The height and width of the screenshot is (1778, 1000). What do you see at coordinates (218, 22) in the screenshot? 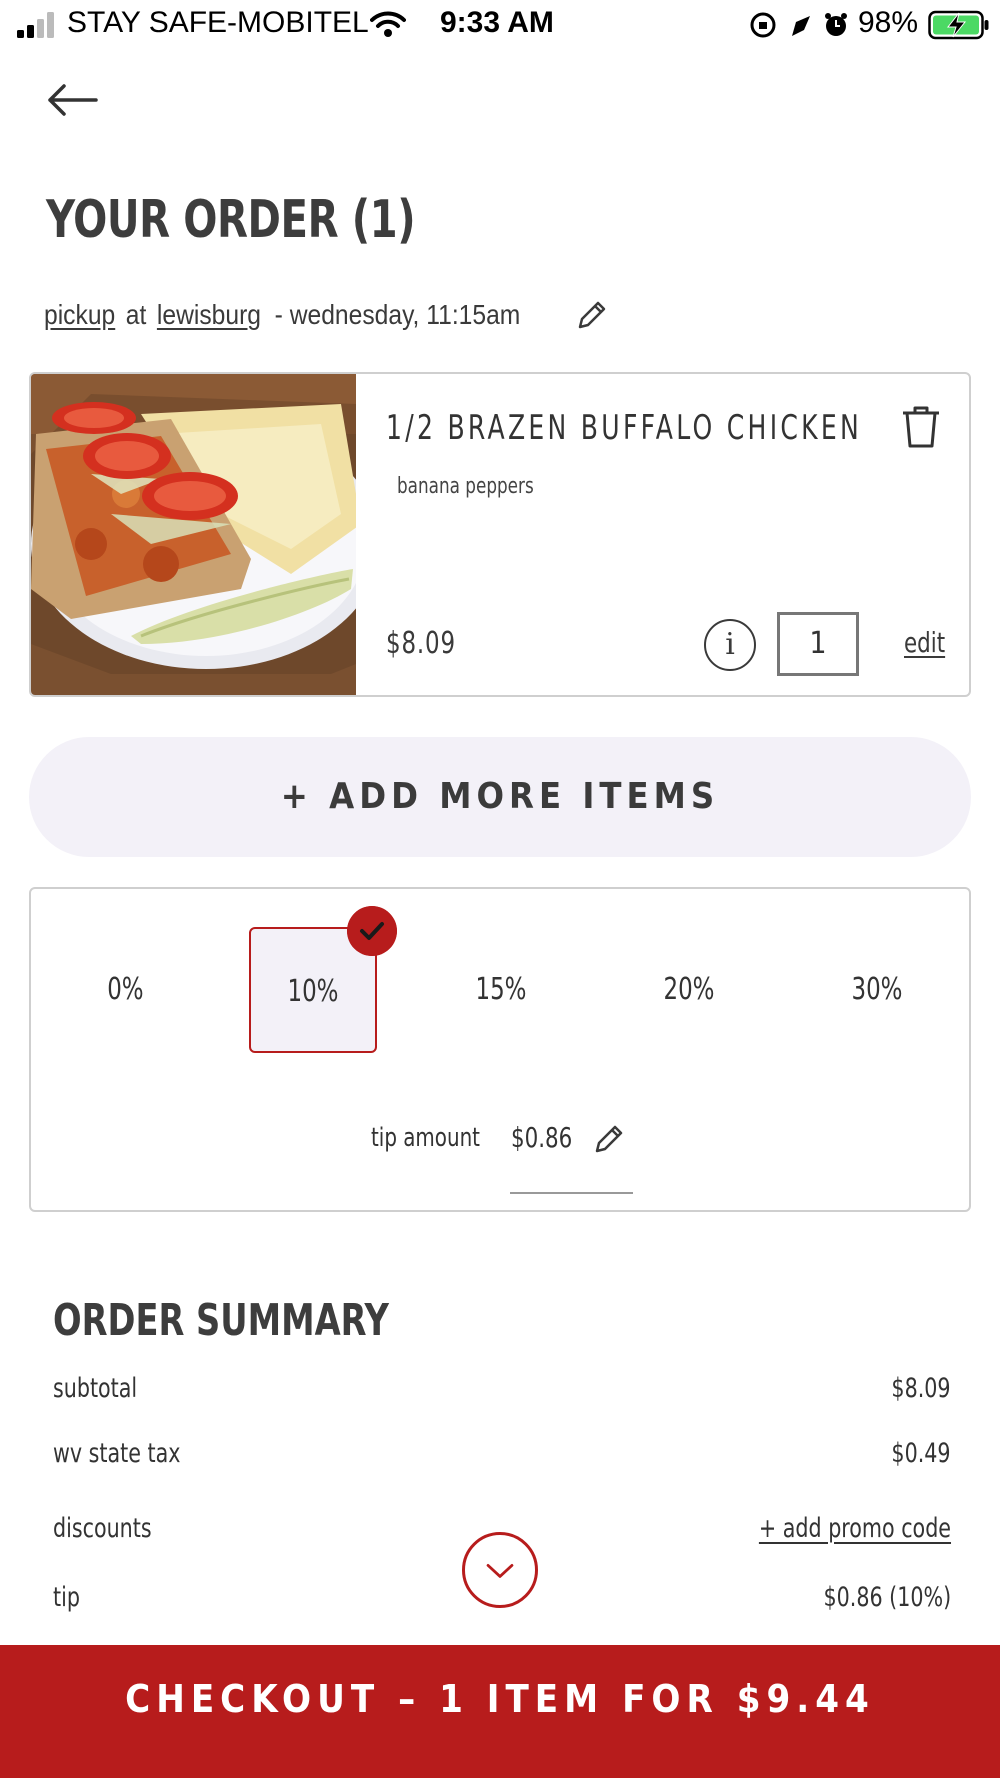
I see `carrier-name: STAY SAFE-MOBITEL` at bounding box center [218, 22].